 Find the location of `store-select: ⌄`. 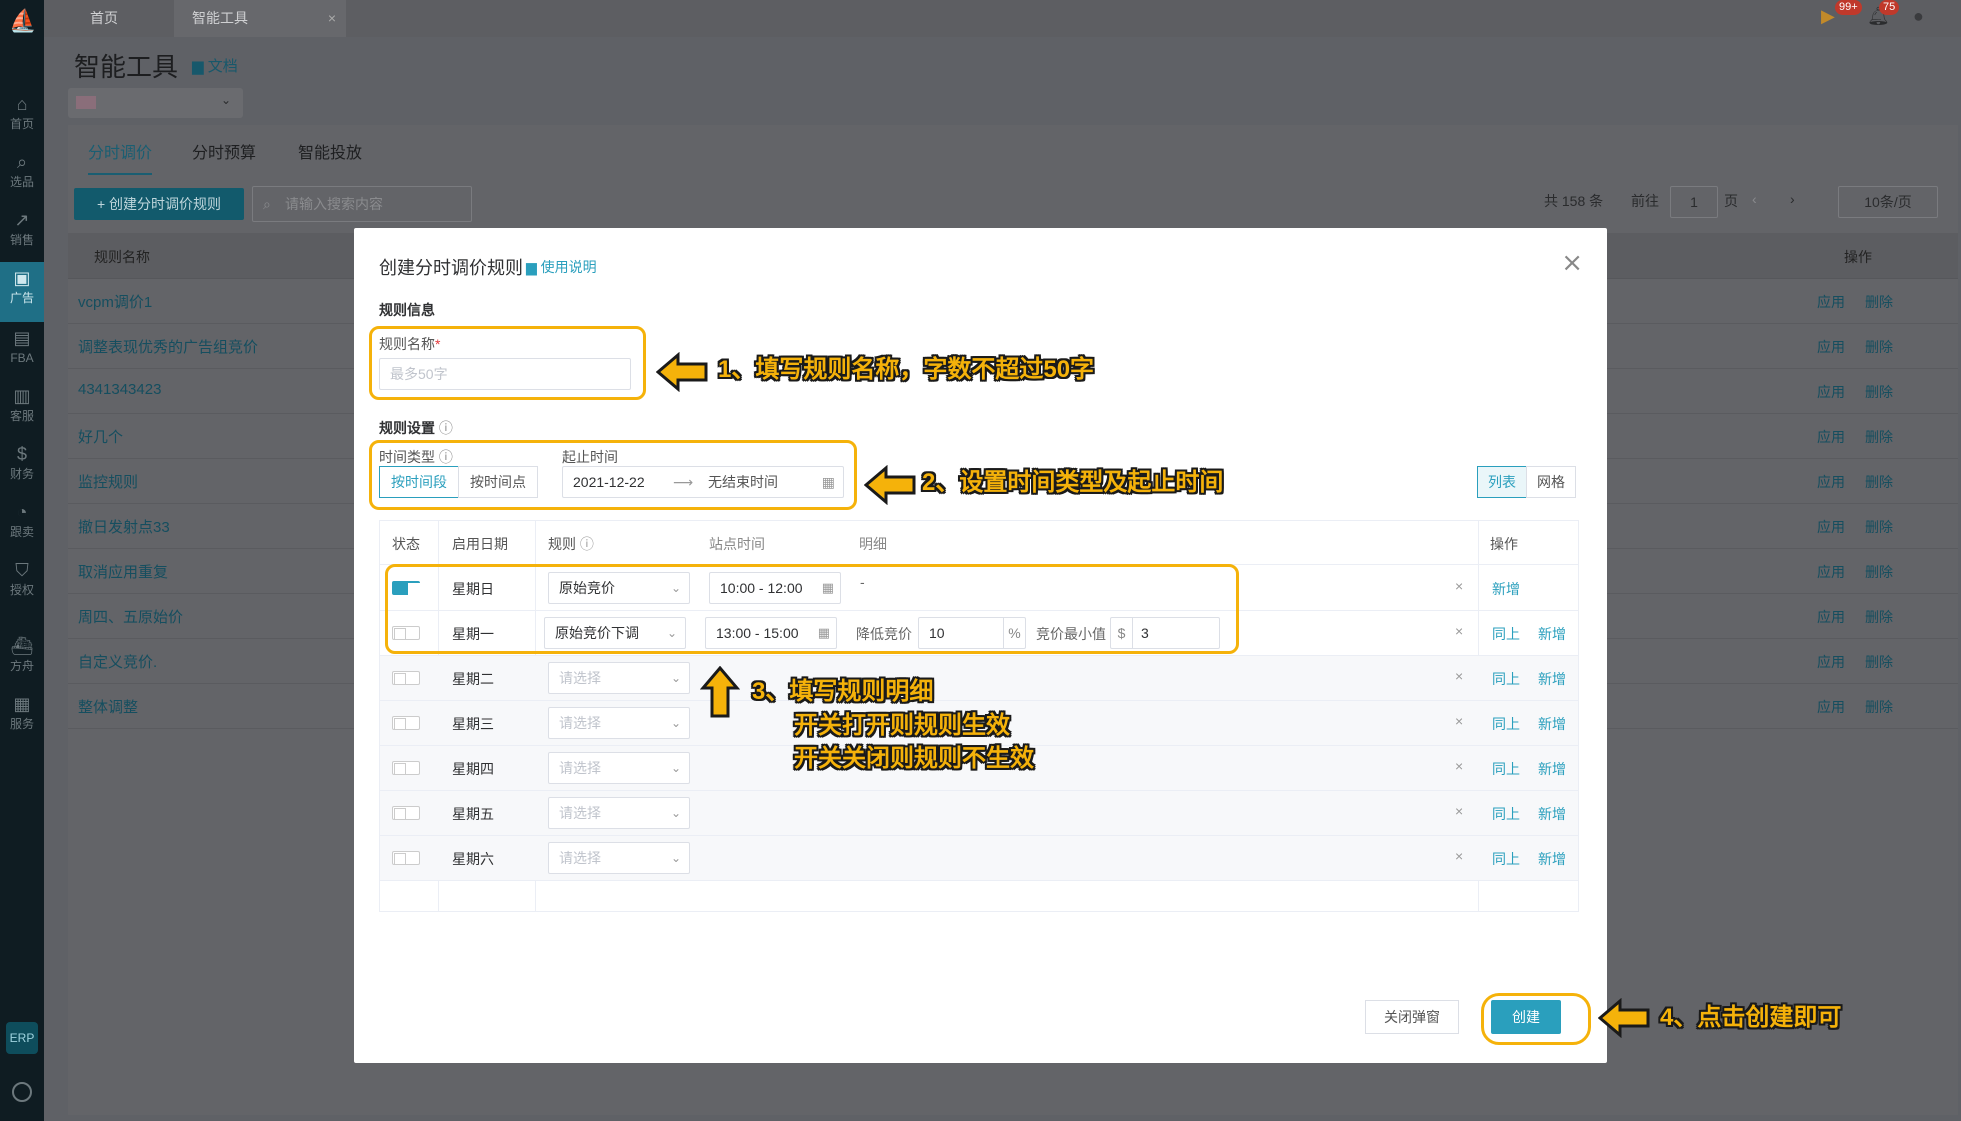

store-select: ⌄ is located at coordinates (155, 103).